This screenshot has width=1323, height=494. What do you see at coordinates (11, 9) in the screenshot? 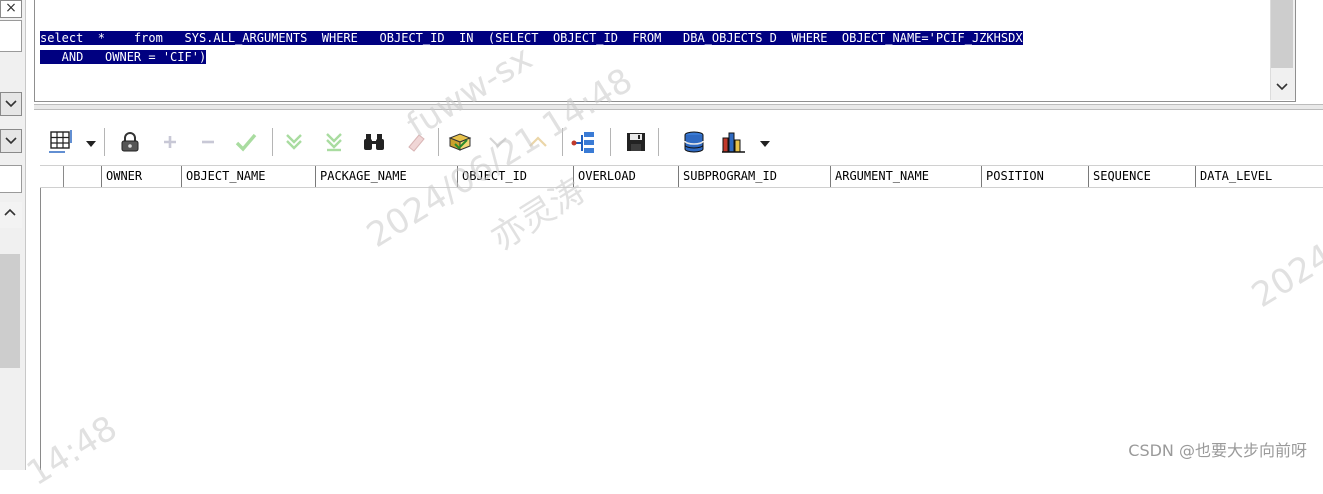
I see `close-button: ×` at bounding box center [11, 9].